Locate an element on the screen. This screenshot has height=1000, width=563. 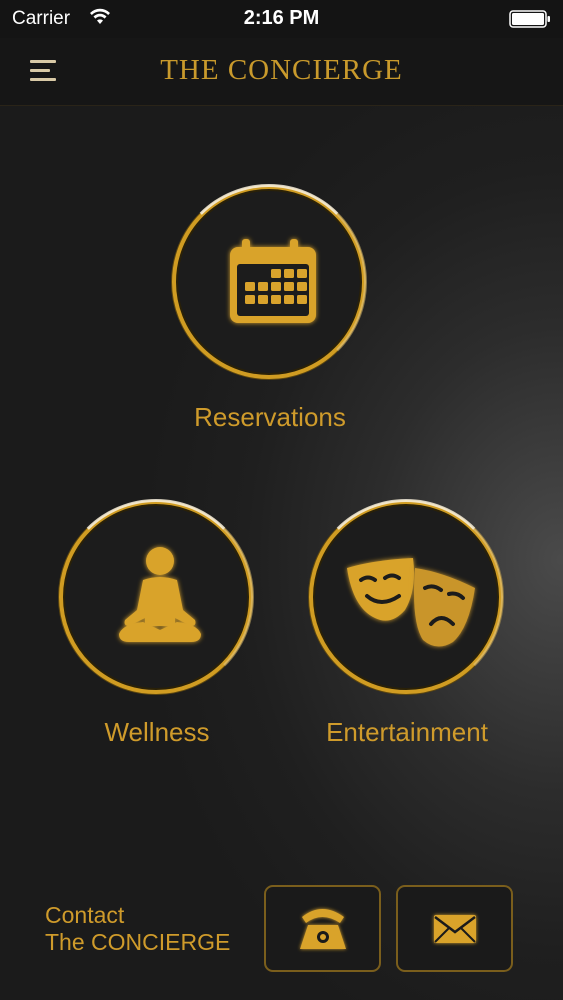
reservations-label: Reservations is located at coordinates (270, 417).